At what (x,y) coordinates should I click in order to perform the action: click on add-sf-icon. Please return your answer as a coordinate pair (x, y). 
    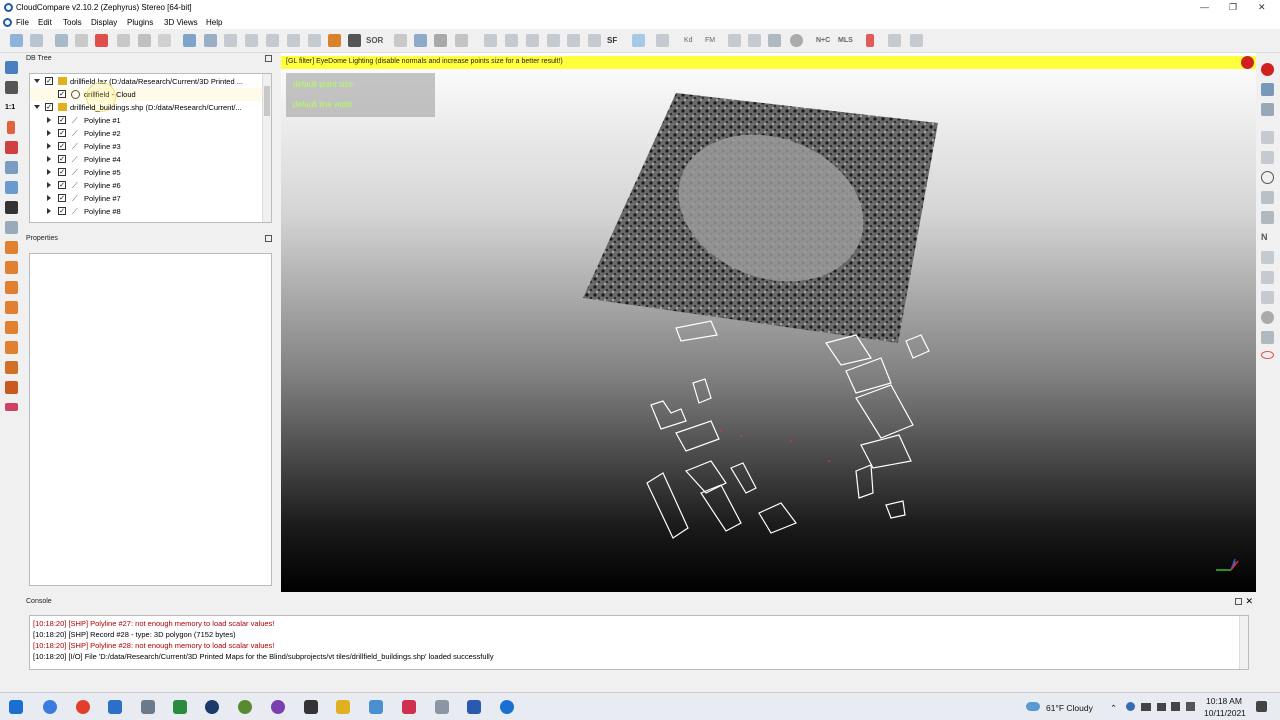
    Looking at the image, I should click on (573, 40).